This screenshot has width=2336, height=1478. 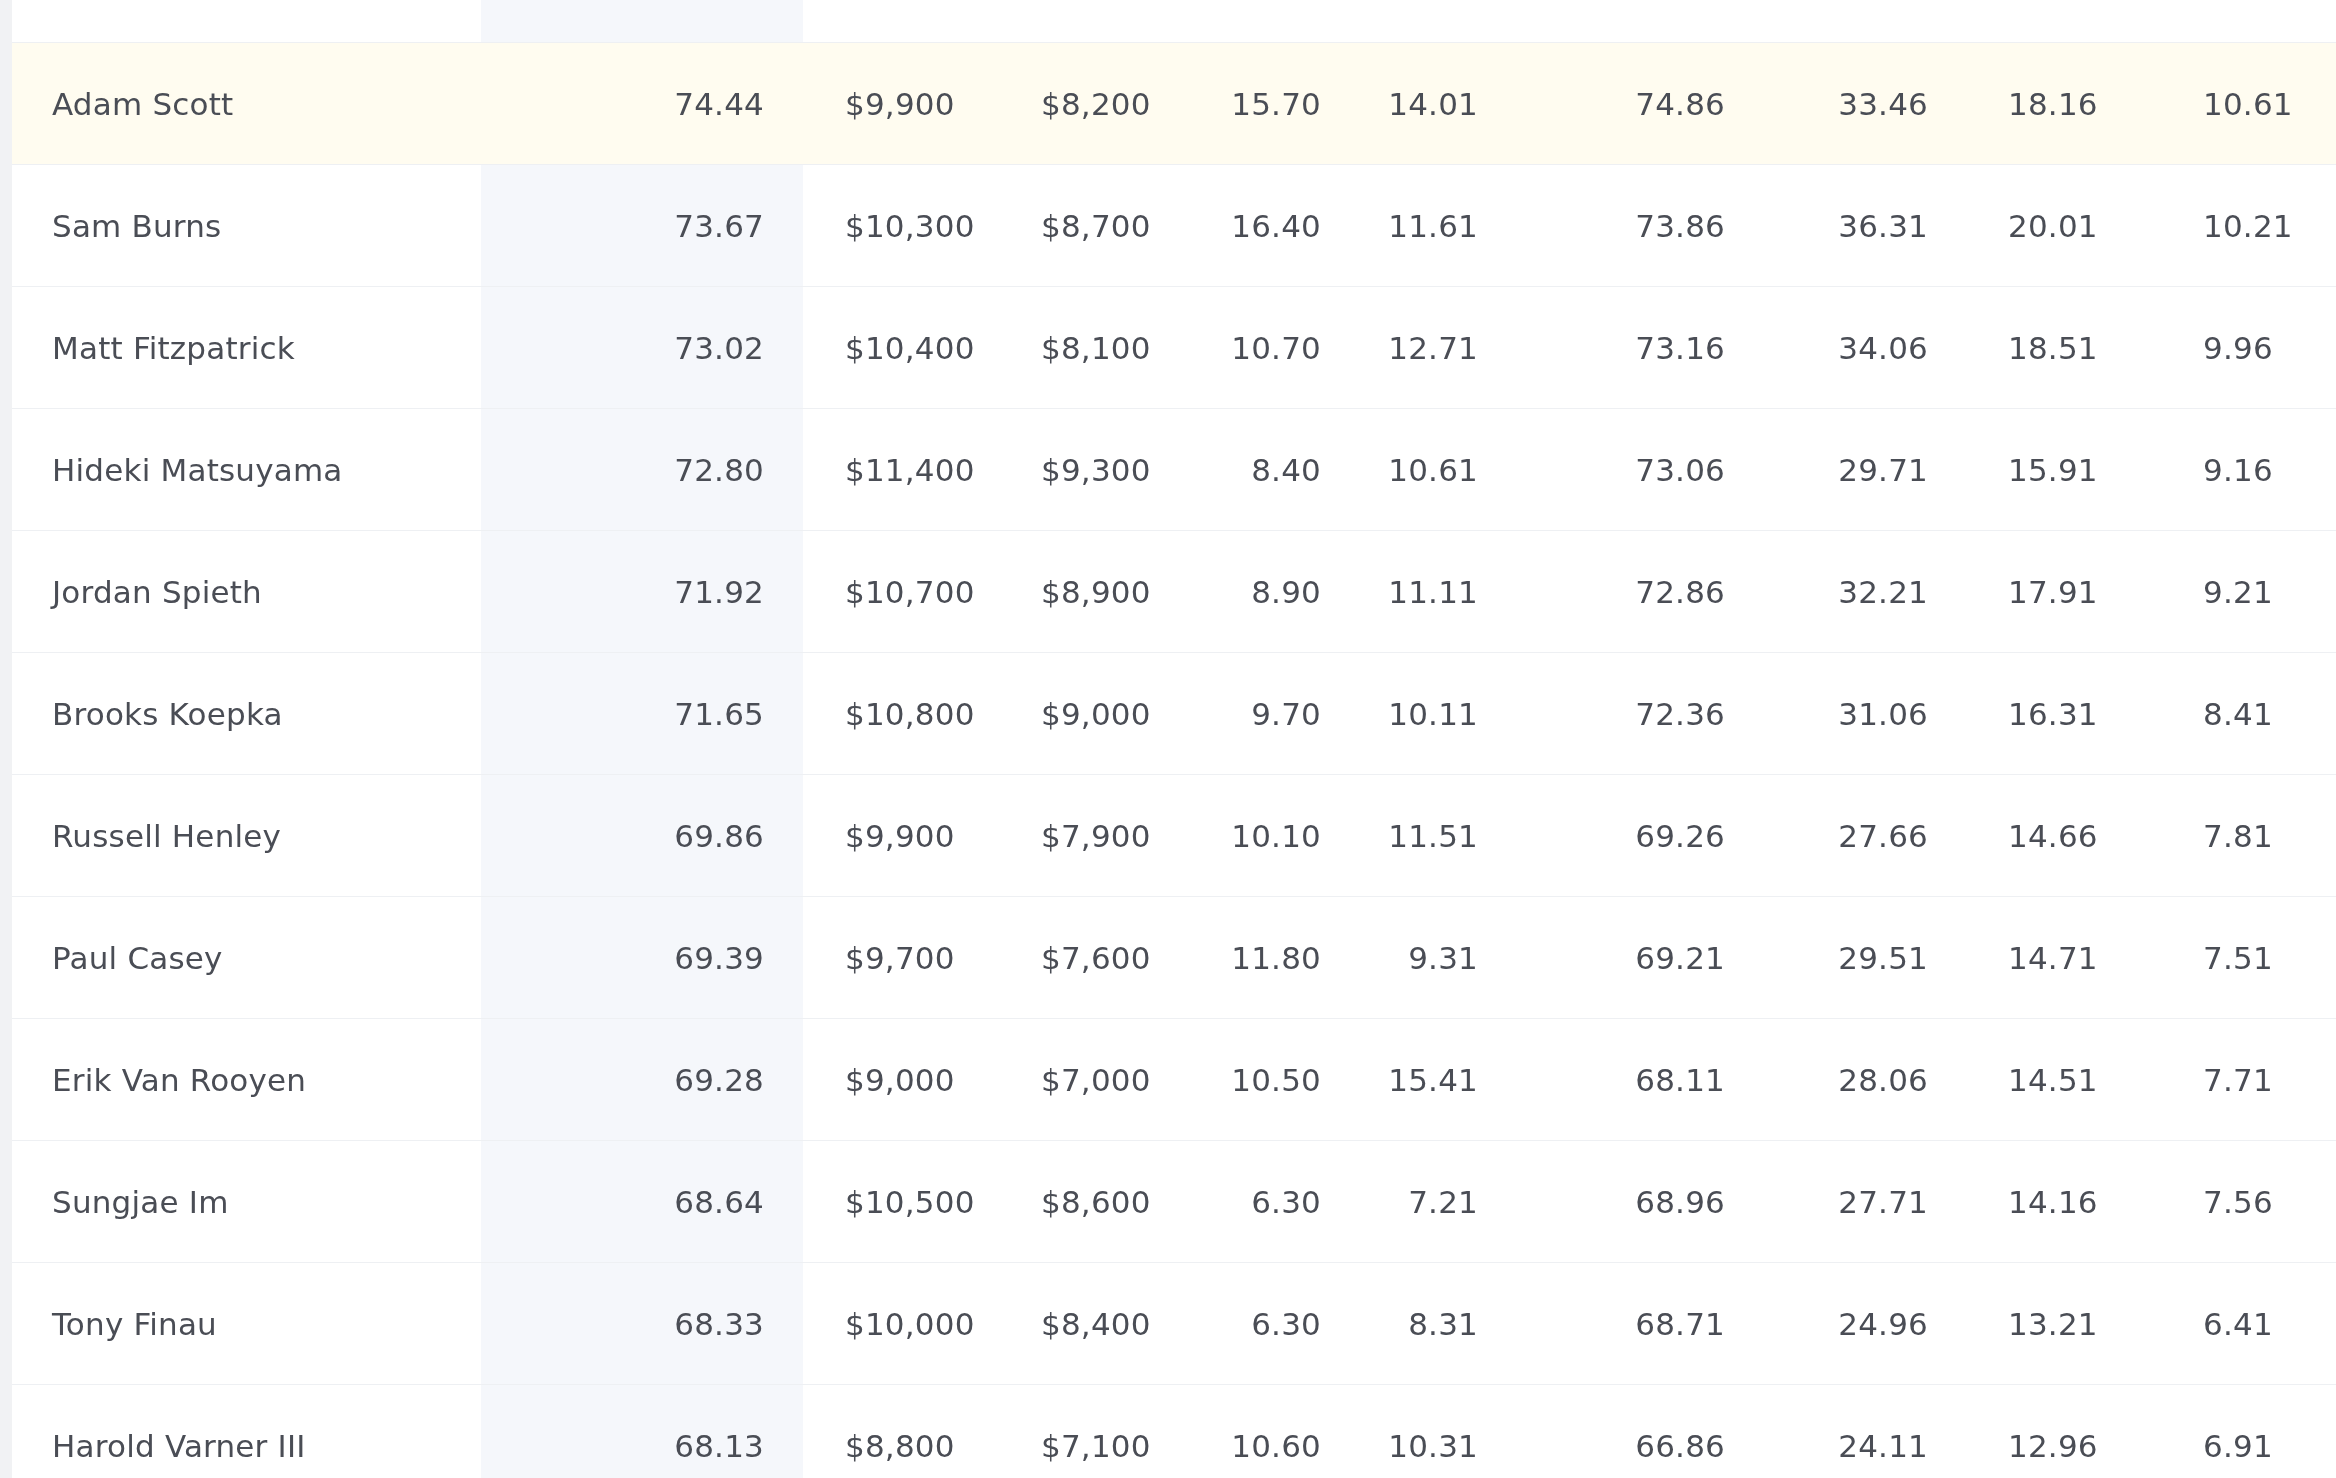 What do you see at coordinates (2053, 1445) in the screenshot?
I see `table-cell-text: 12.96` at bounding box center [2053, 1445].